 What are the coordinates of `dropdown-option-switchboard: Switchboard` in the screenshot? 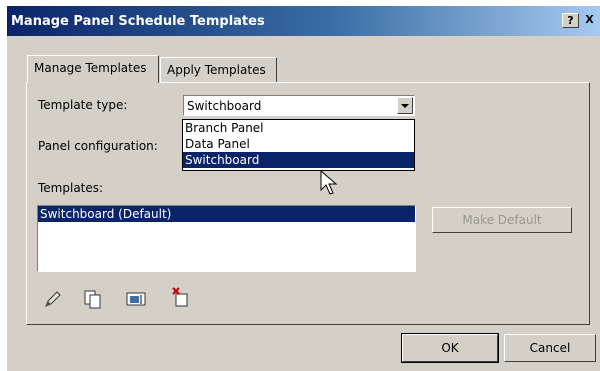 It's located at (298, 160).